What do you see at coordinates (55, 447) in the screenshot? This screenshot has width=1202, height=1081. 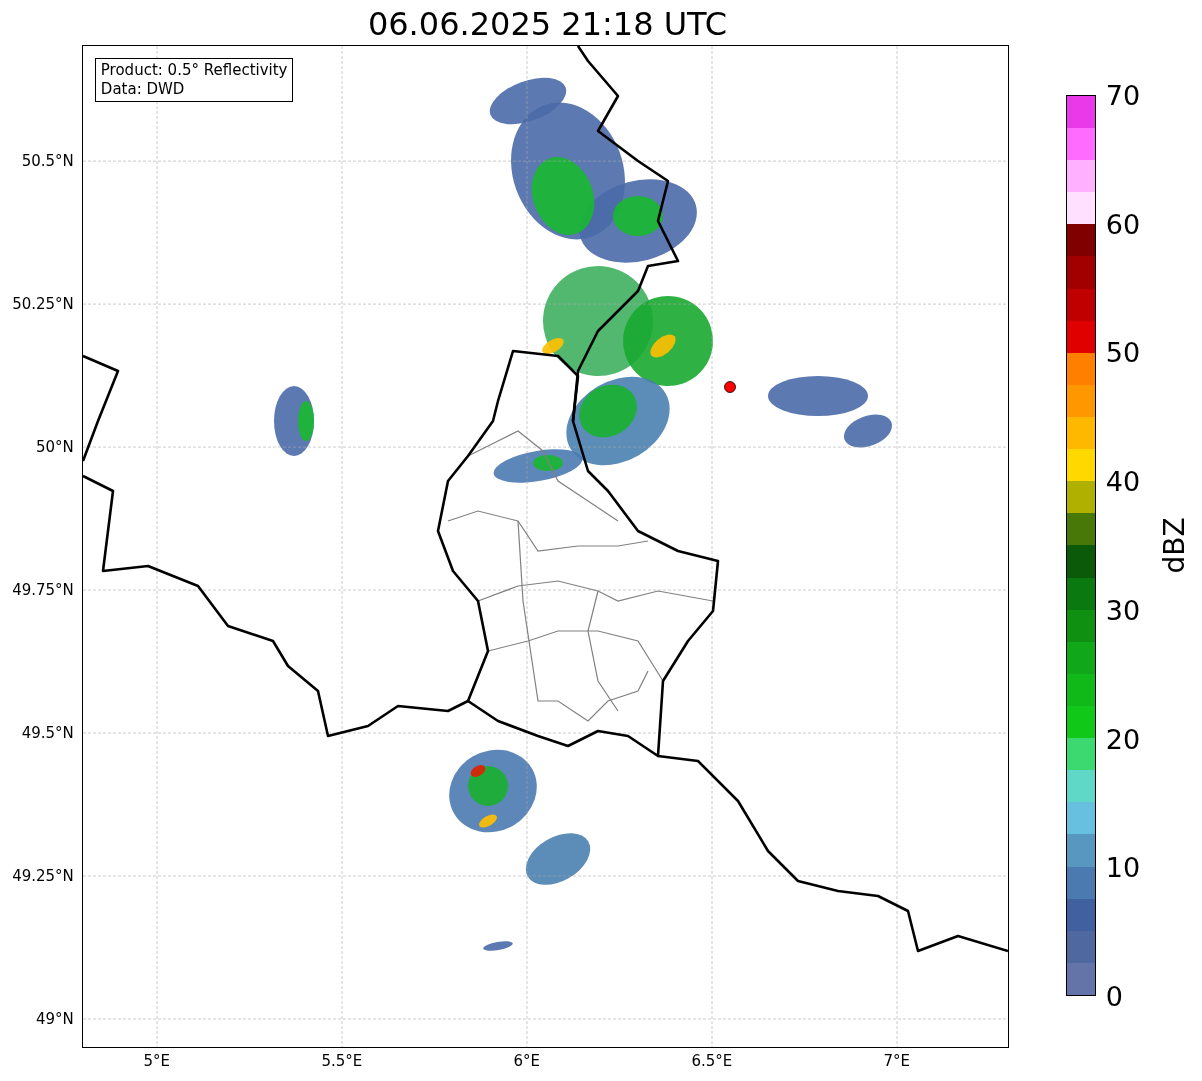 I see `latitude-label: 50°N` at bounding box center [55, 447].